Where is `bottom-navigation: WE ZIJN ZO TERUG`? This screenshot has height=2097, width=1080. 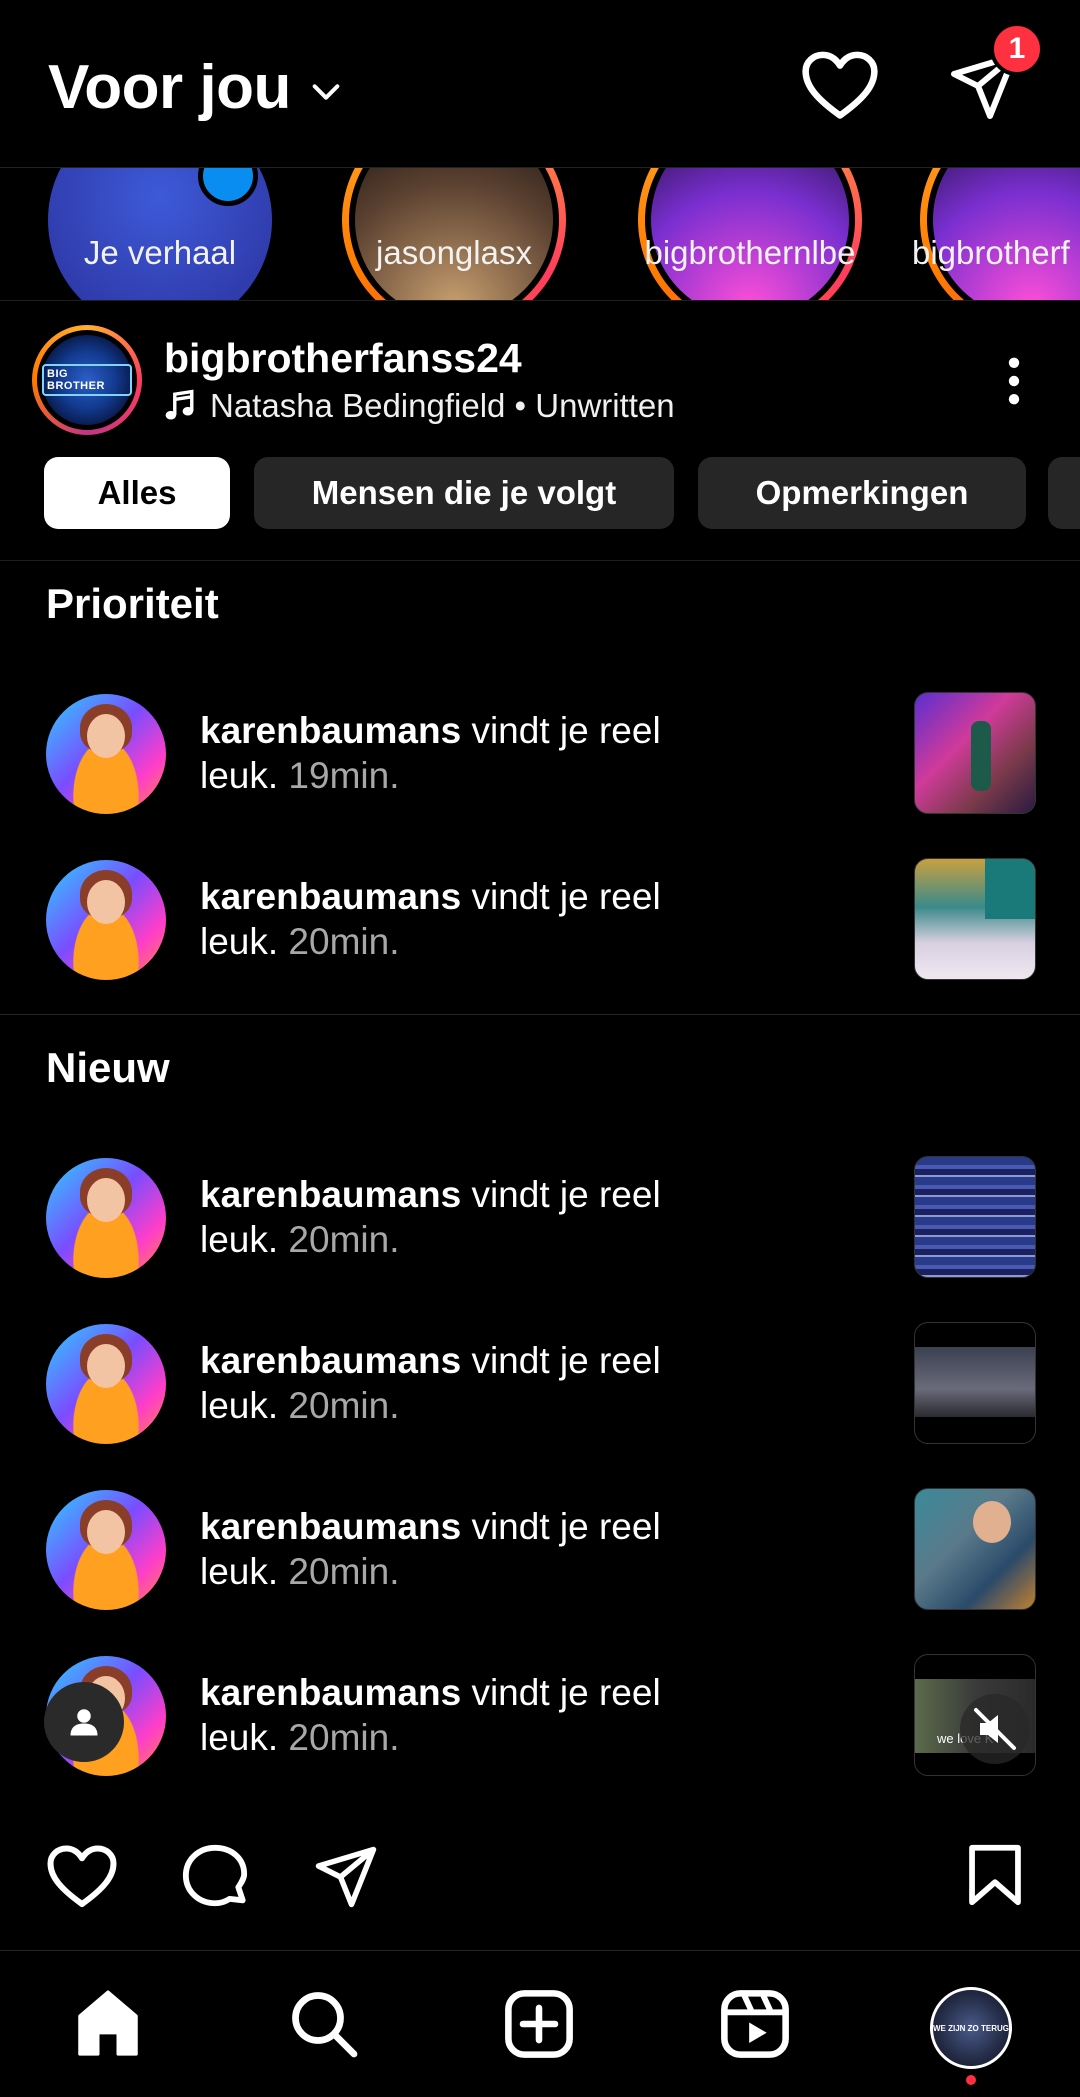
bottom-navigation: WE ZIJN ZO TERUG is located at coordinates (540, 2023).